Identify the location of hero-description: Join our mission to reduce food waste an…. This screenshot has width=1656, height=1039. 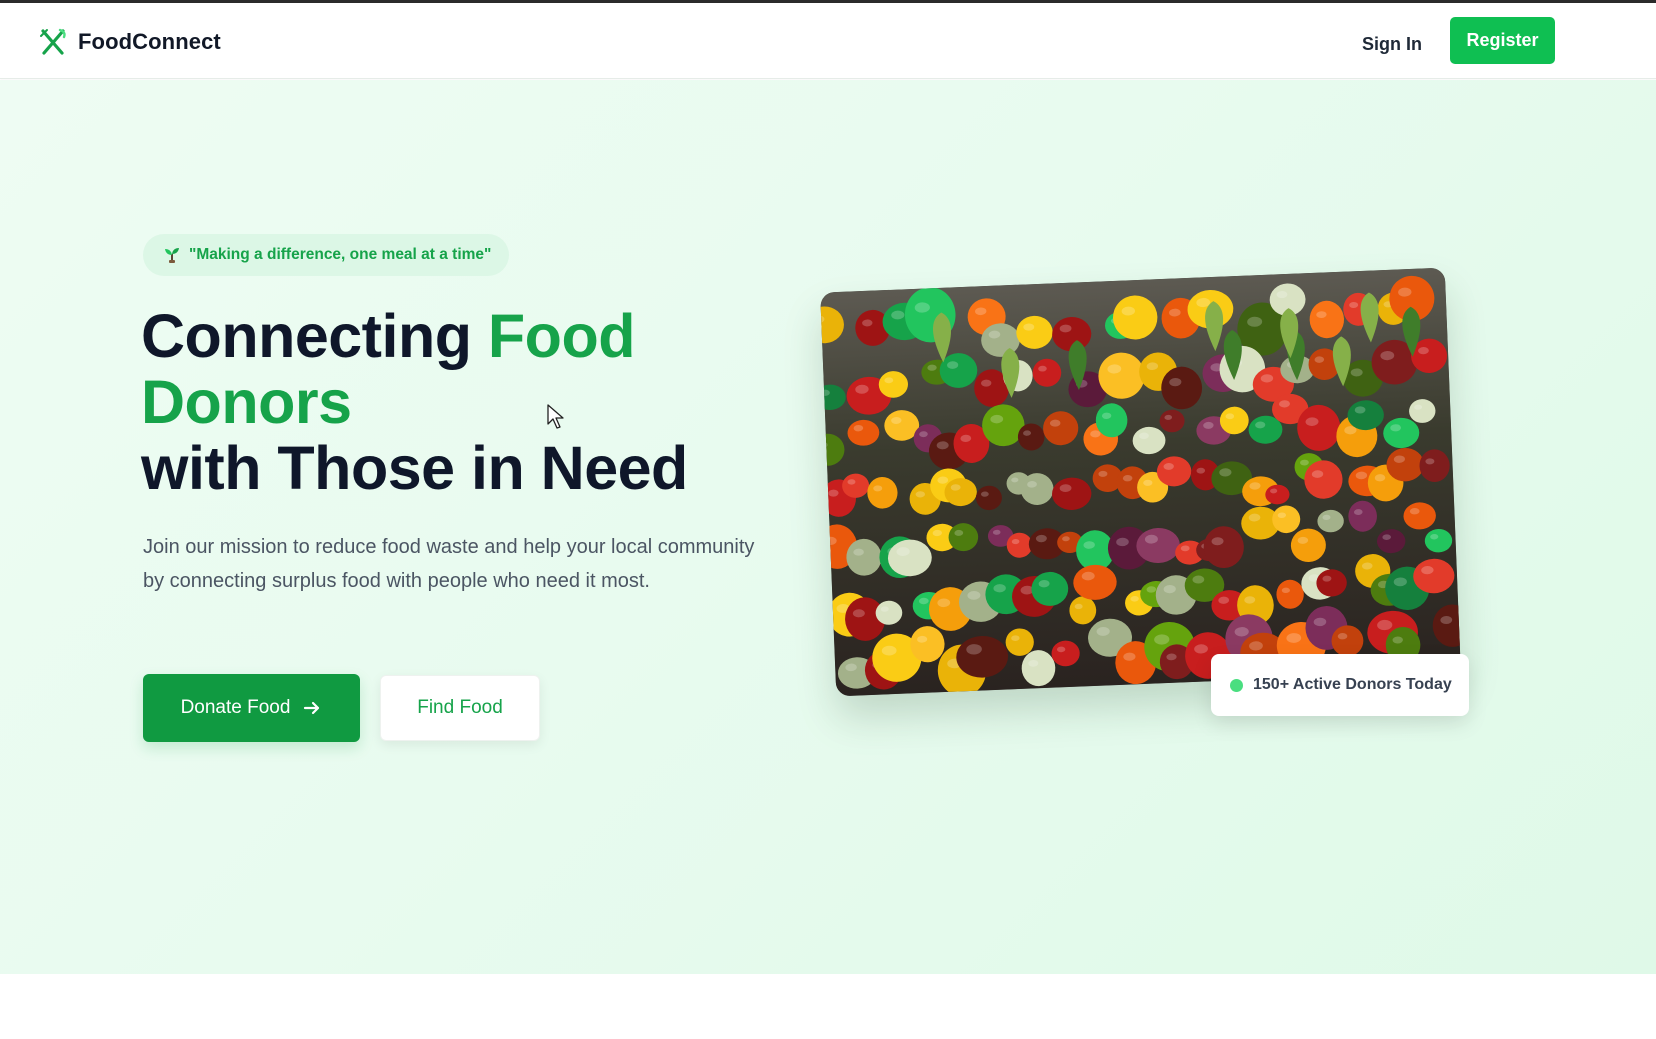
(449, 564).